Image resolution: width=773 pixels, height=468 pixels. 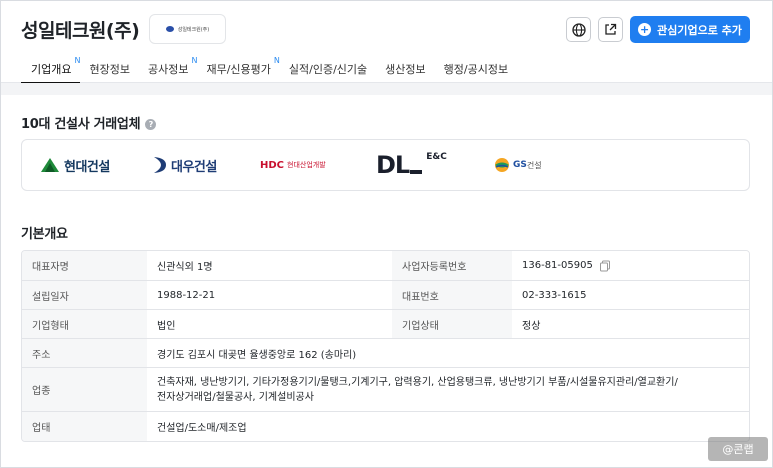 I want to click on add-interest-label: 관심기업으로 추가, so click(x=699, y=30).